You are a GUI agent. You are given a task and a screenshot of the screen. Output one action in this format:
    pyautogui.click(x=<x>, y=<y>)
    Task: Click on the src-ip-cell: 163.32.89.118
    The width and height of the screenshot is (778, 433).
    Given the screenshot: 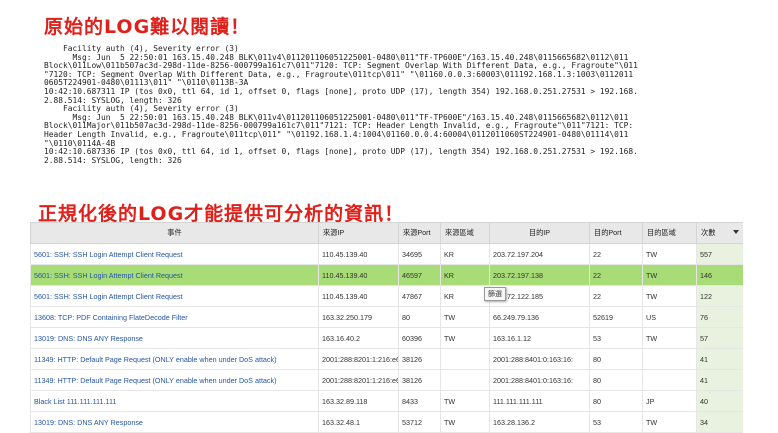 What is the action you would take?
    pyautogui.click(x=358, y=401)
    